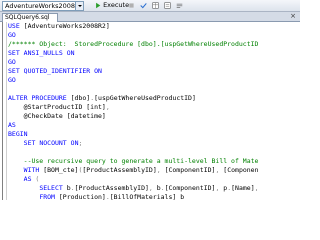 Image resolution: width=320 pixels, height=240 pixels. I want to click on parse-button, so click(143, 5).